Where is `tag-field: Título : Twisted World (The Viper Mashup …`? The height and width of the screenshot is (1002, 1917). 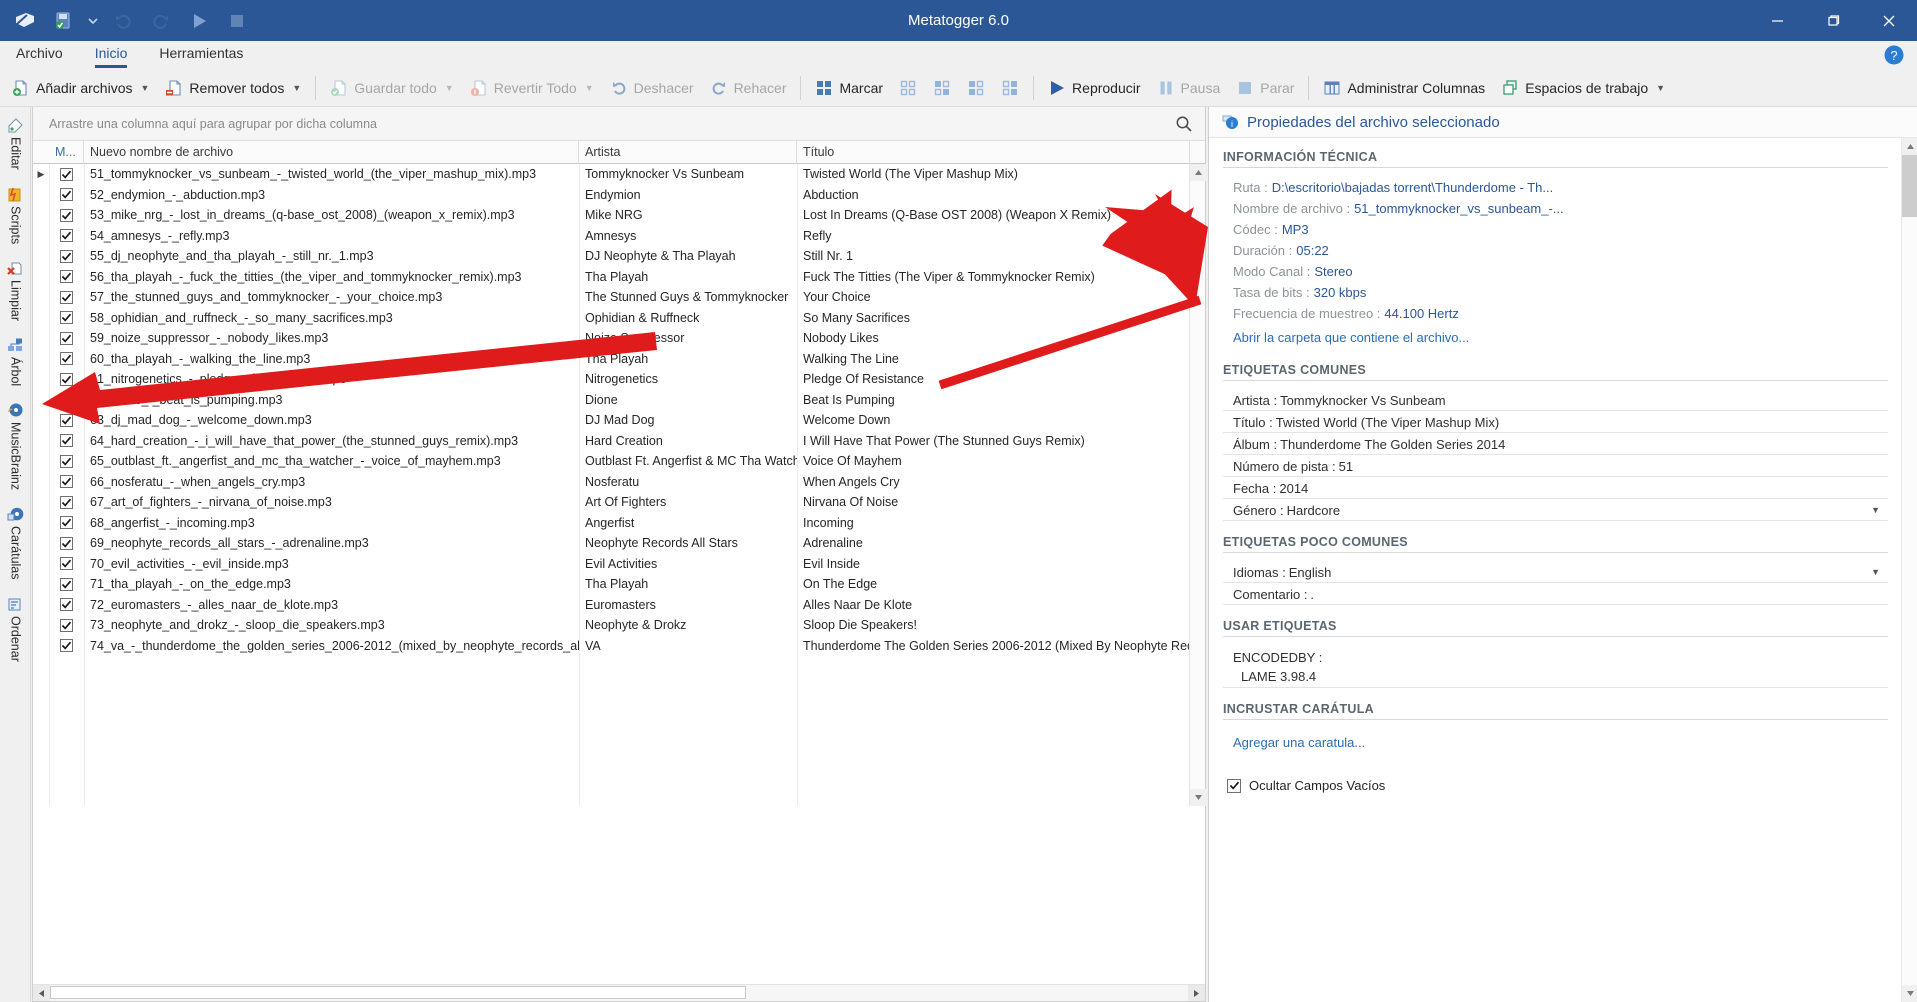
tag-field: Título : Twisted World (The Viper Mashup … is located at coordinates (1555, 422).